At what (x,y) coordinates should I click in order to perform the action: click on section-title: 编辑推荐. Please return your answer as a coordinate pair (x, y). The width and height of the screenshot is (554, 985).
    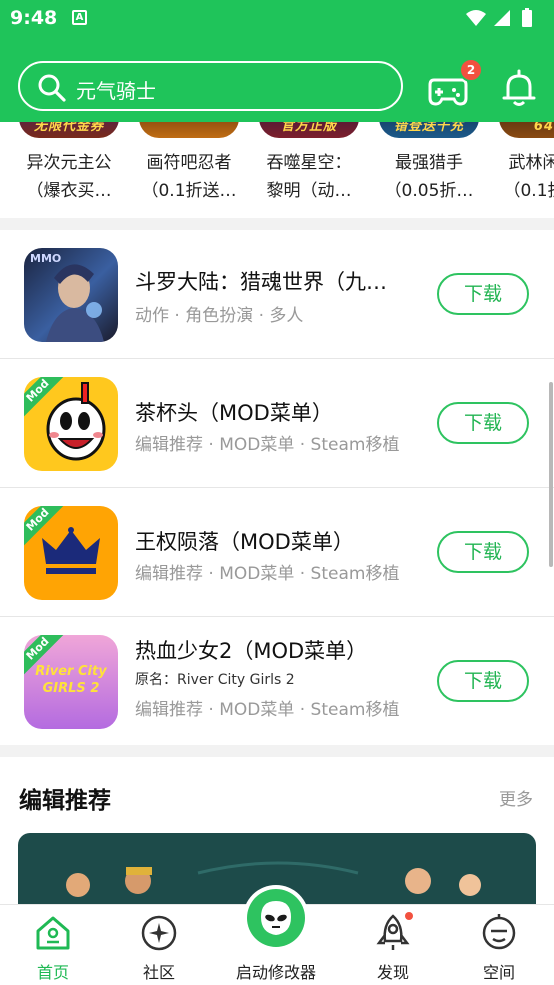
    Looking at the image, I should click on (65, 801).